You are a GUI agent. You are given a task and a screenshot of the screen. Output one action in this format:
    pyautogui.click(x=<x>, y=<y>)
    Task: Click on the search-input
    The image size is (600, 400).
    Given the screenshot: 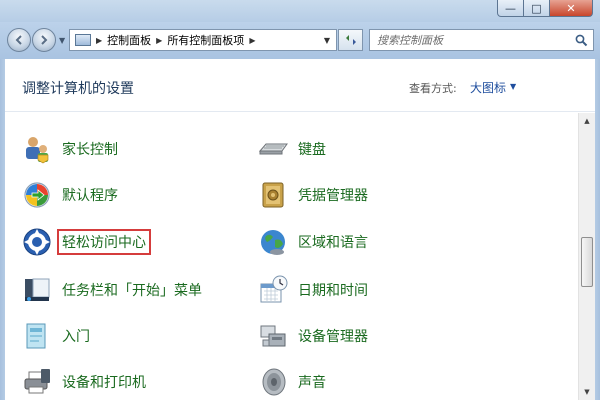 What is the action you would take?
    pyautogui.click(x=471, y=40)
    